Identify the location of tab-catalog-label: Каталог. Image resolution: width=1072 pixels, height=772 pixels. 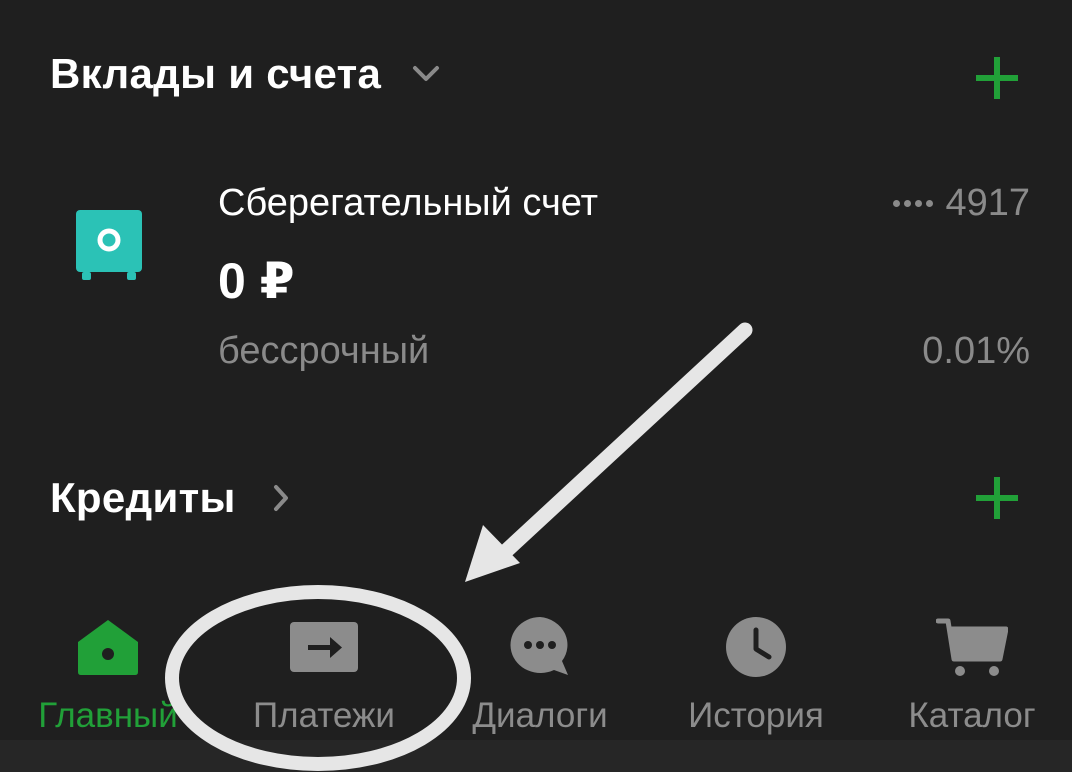
(972, 715).